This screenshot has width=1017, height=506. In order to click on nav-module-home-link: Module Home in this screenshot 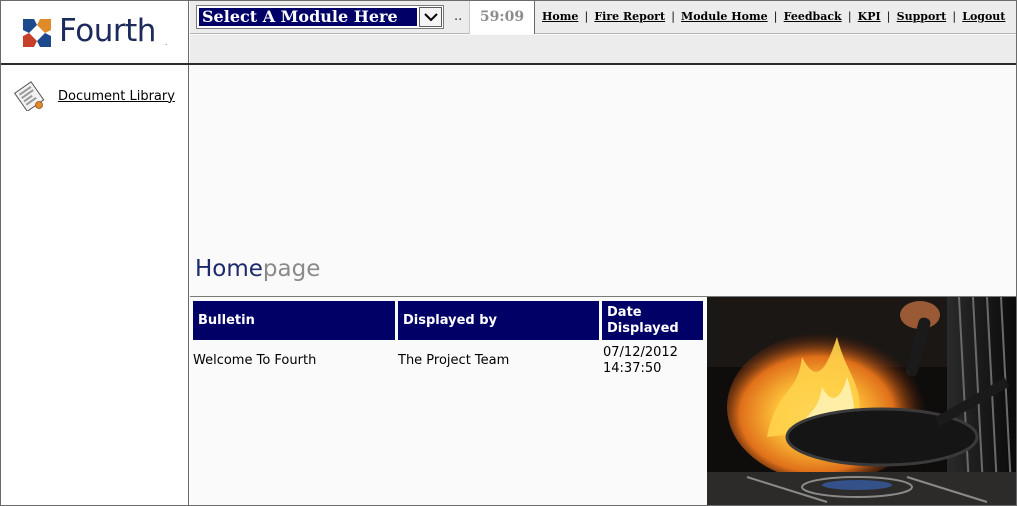, I will do `click(724, 16)`.